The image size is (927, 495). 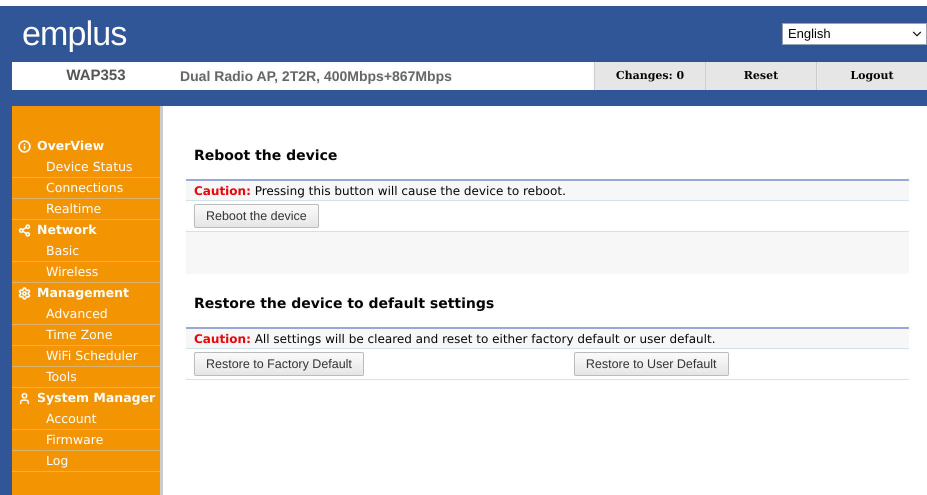 What do you see at coordinates (24, 398) in the screenshot?
I see `user-icon` at bounding box center [24, 398].